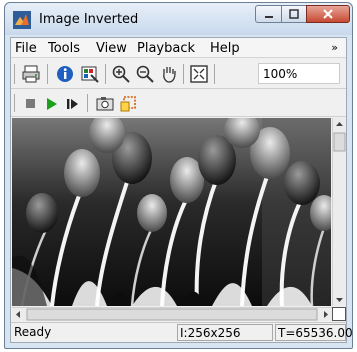  Describe the element at coordinates (339, 314) in the screenshot. I see `resize-corner` at that location.